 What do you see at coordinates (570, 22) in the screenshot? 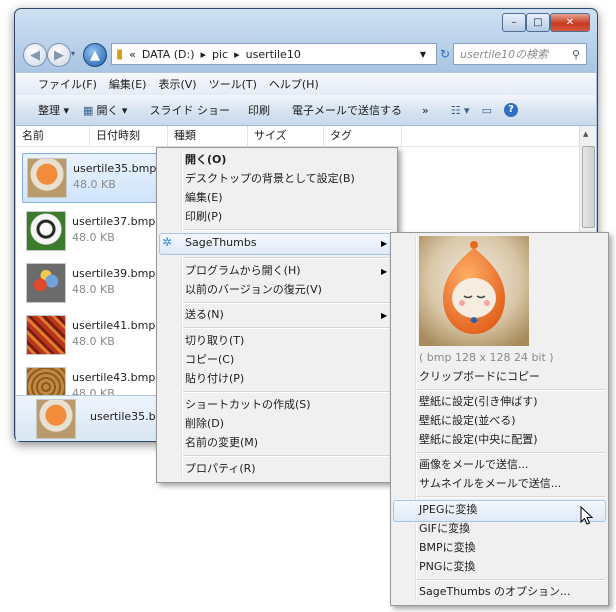
I see `close-button: ✕` at bounding box center [570, 22].